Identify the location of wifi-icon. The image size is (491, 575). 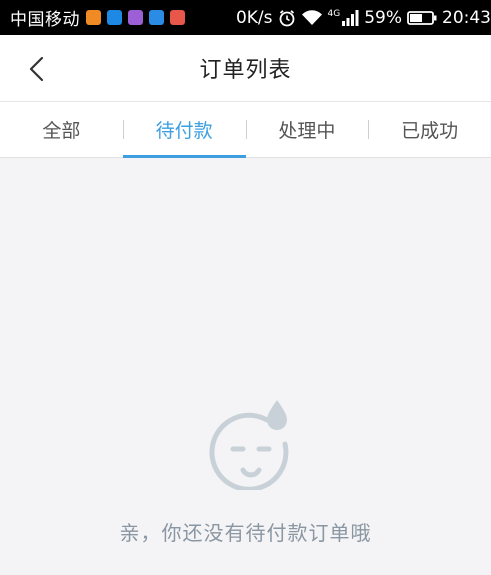
(311, 17).